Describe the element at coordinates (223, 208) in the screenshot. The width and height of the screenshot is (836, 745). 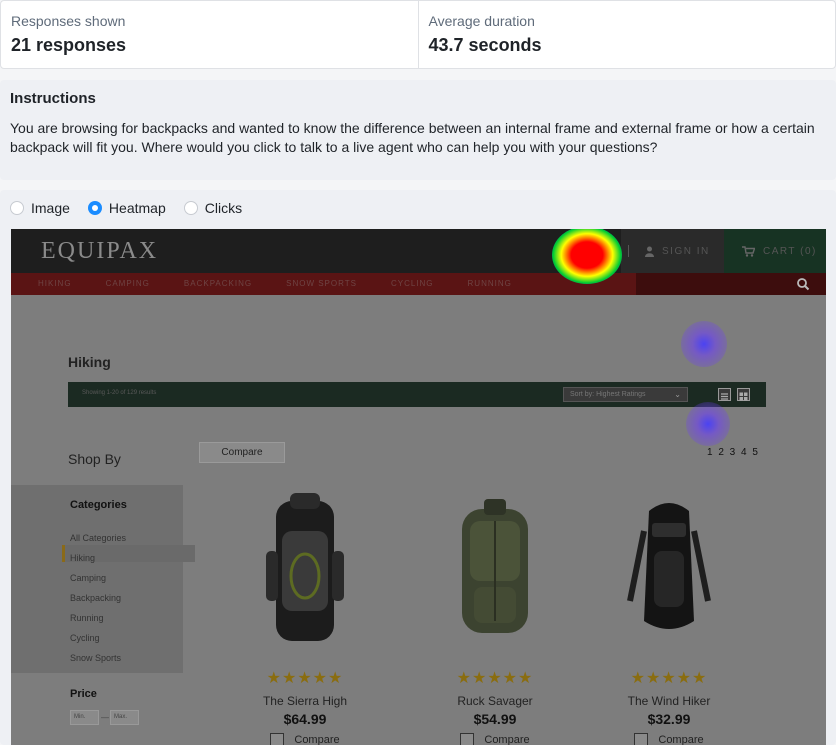
I see `mode-label: Clicks` at that location.